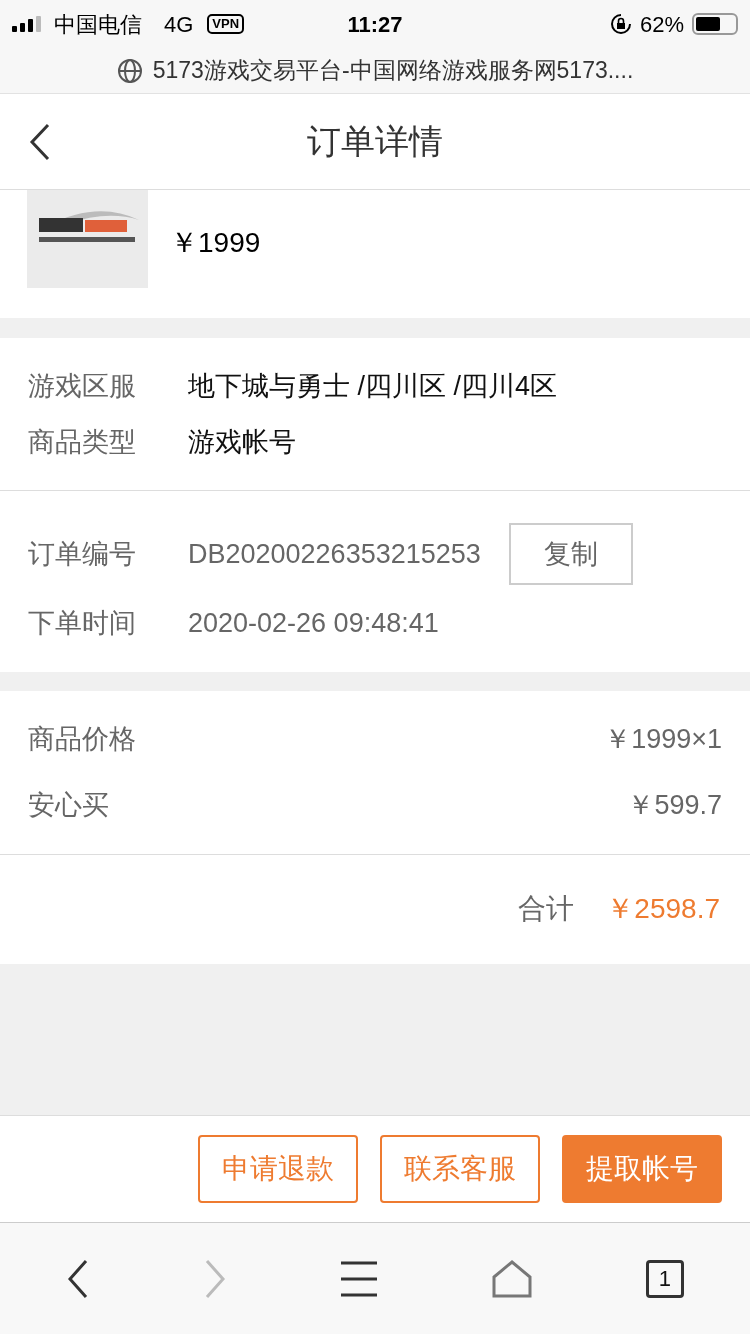  Describe the element at coordinates (40, 141) in the screenshot. I see `back-icon` at that location.